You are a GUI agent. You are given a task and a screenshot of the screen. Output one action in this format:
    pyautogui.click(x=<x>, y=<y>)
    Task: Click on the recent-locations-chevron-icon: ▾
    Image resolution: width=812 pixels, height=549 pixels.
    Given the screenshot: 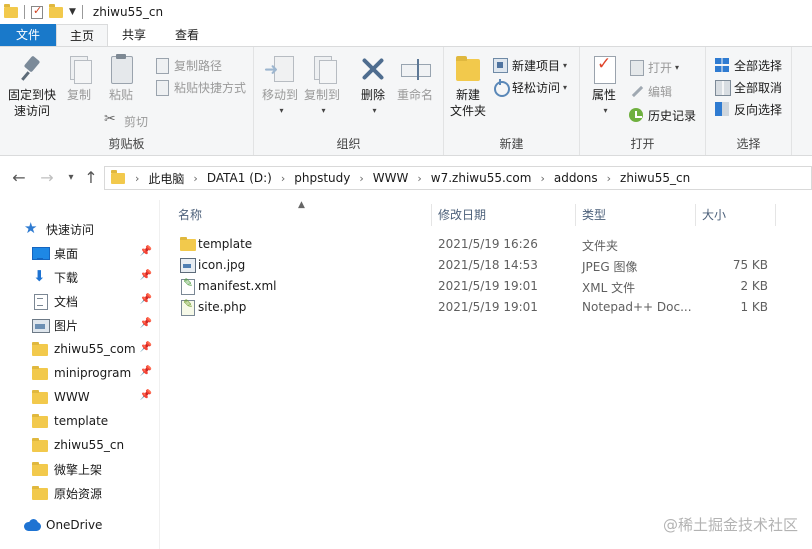 What is the action you would take?
    pyautogui.click(x=71, y=178)
    